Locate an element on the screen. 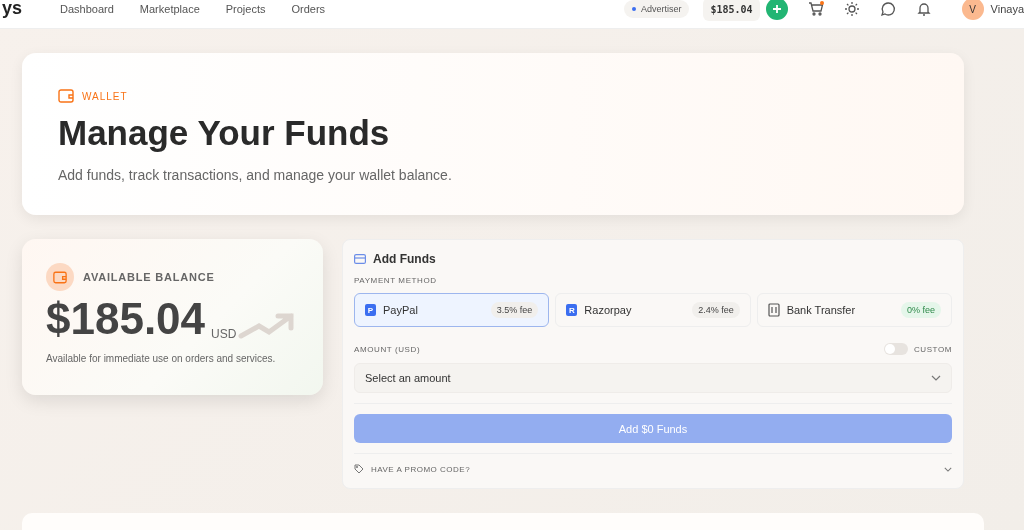 Image resolution: width=1024 pixels, height=530 pixels. page-title: Manage Your Funds is located at coordinates (224, 133).